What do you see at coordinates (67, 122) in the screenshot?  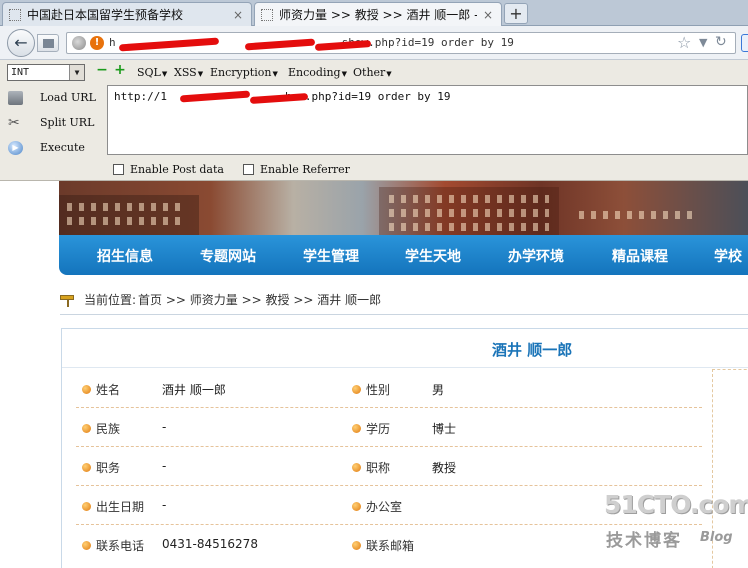 I see `split-url-label: Split URL` at bounding box center [67, 122].